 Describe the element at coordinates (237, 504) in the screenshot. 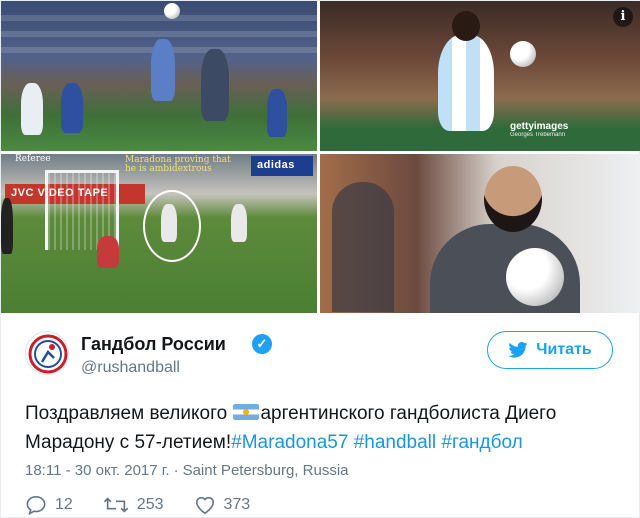

I see `like-count: 373` at that location.